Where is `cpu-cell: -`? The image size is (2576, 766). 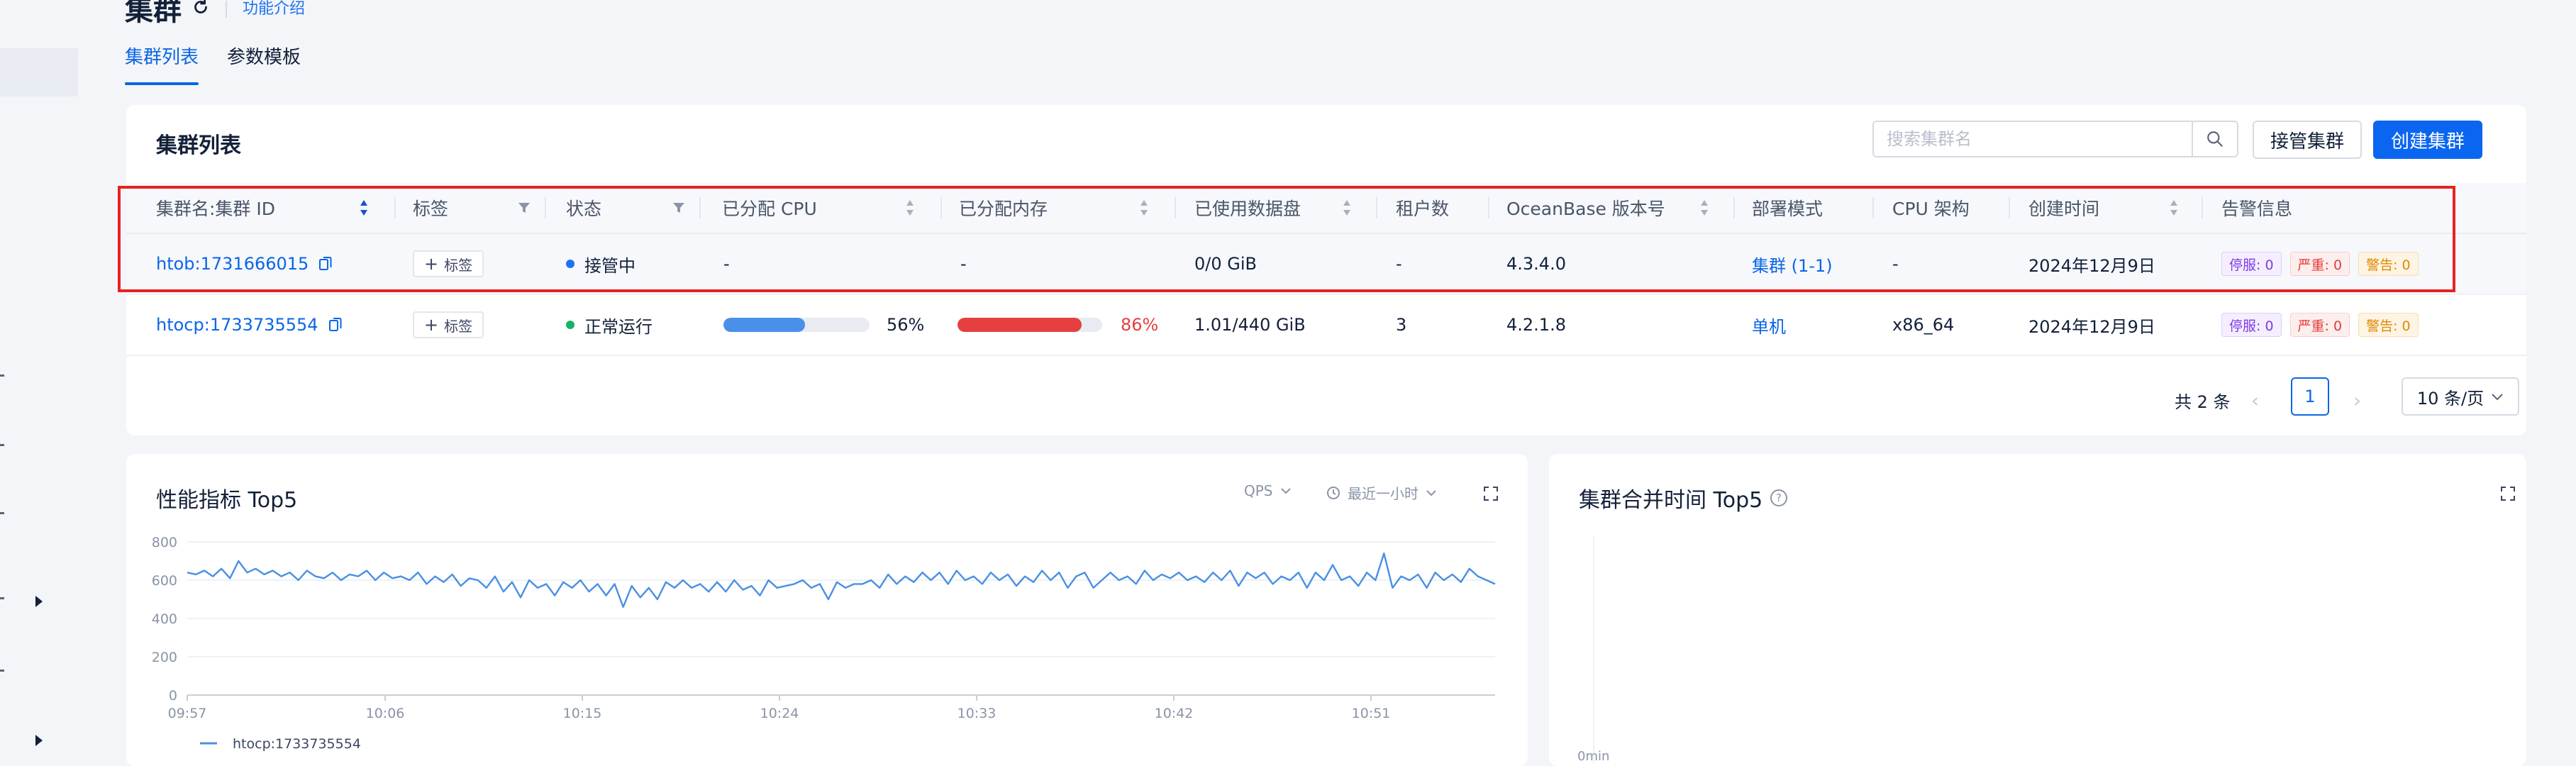
cpu-cell: - is located at coordinates (726, 264).